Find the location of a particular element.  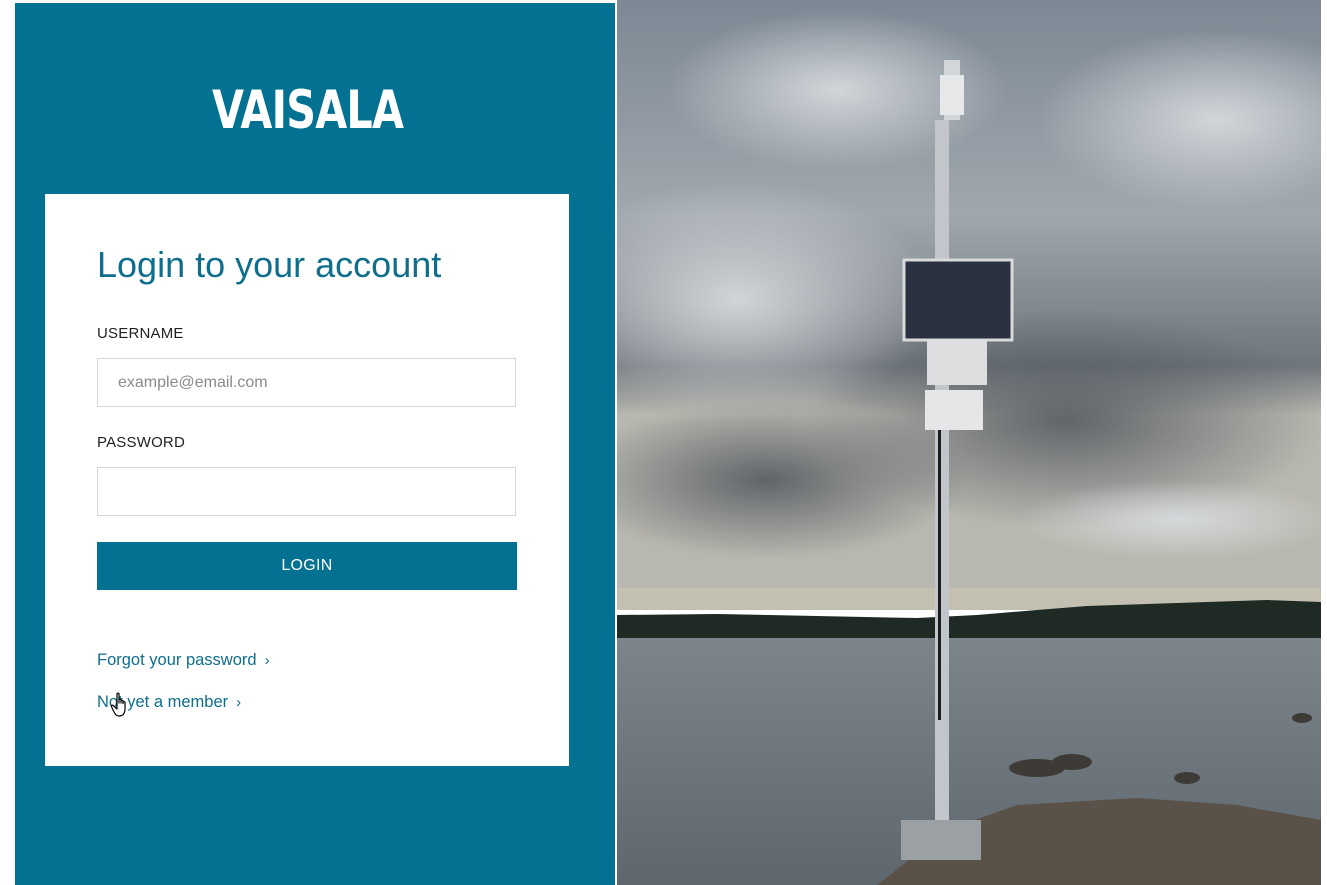

username-label: USERNAME is located at coordinates (140, 333).